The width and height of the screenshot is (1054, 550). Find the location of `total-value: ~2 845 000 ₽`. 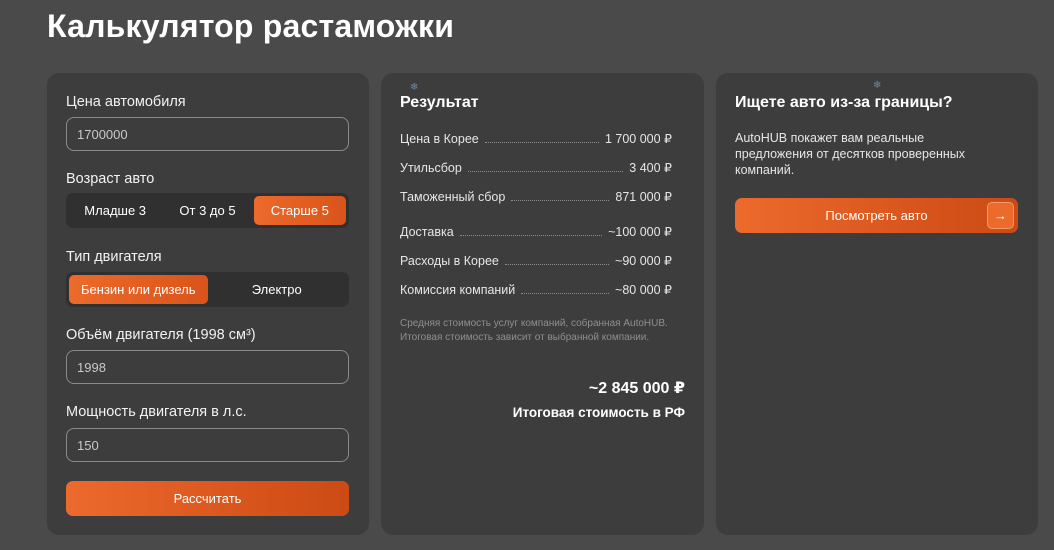

total-value: ~2 845 000 ₽ is located at coordinates (636, 388).